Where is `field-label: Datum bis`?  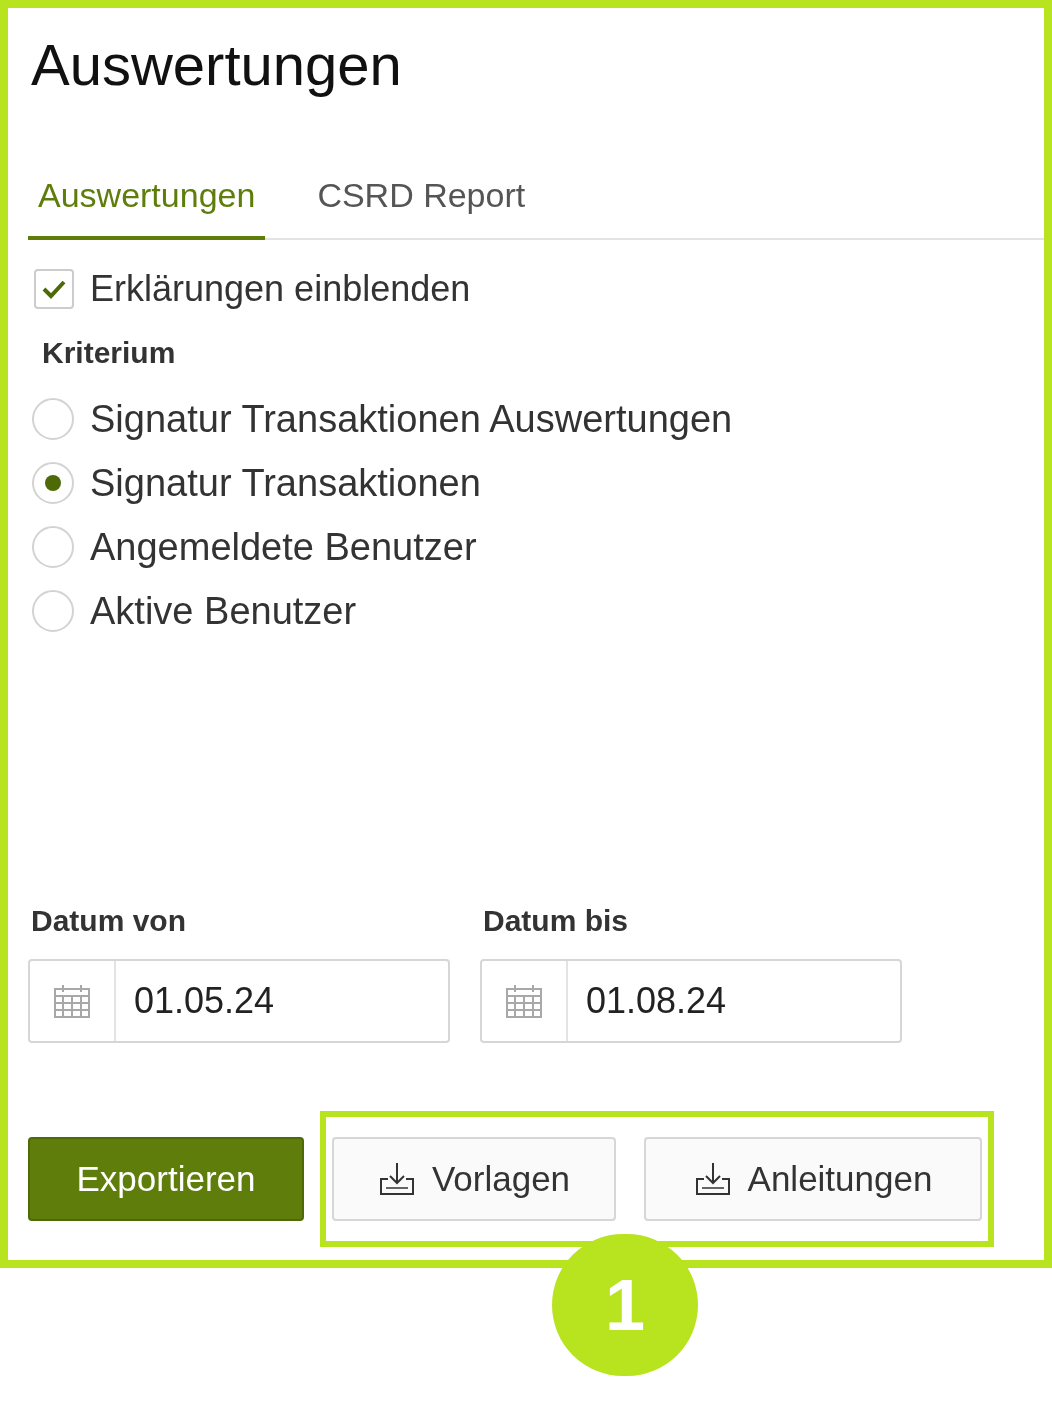 field-label: Datum bis is located at coordinates (556, 921).